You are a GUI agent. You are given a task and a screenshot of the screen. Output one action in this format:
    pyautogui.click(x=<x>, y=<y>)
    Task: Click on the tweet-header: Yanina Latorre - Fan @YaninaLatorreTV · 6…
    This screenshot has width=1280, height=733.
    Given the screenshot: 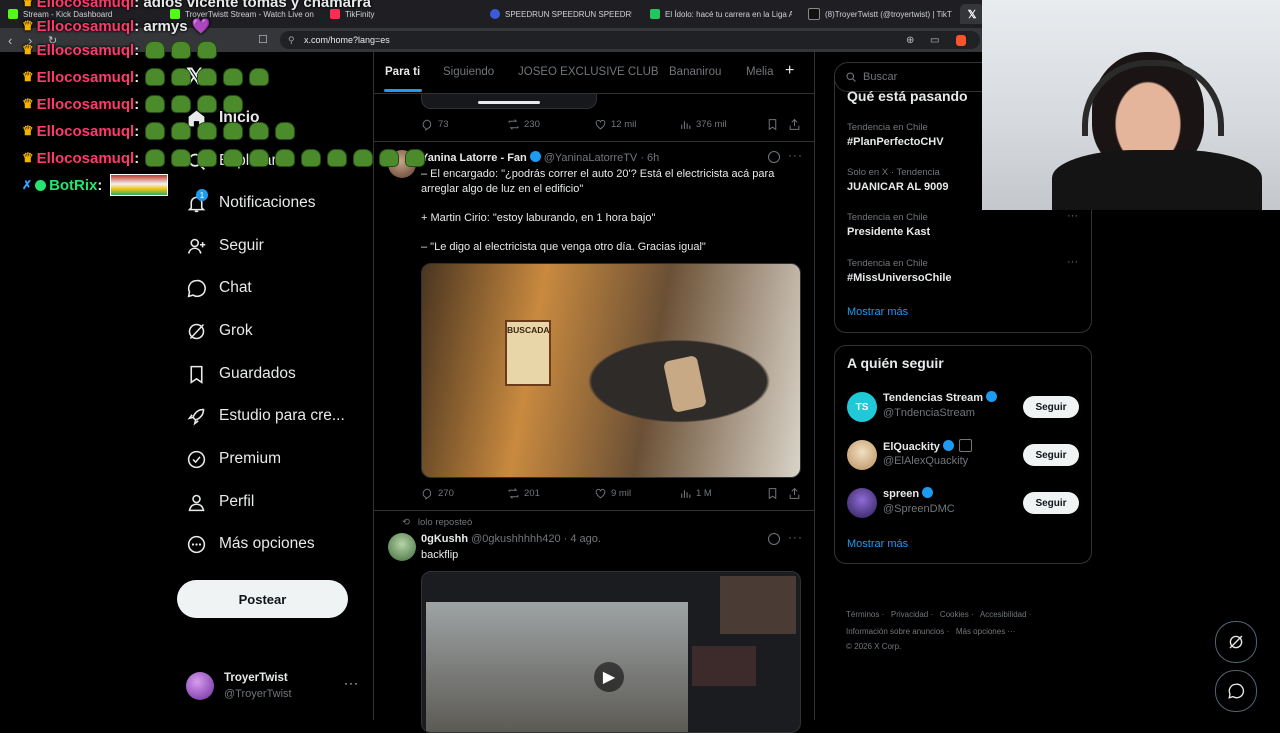 What is the action you would take?
    pyautogui.click(x=540, y=157)
    